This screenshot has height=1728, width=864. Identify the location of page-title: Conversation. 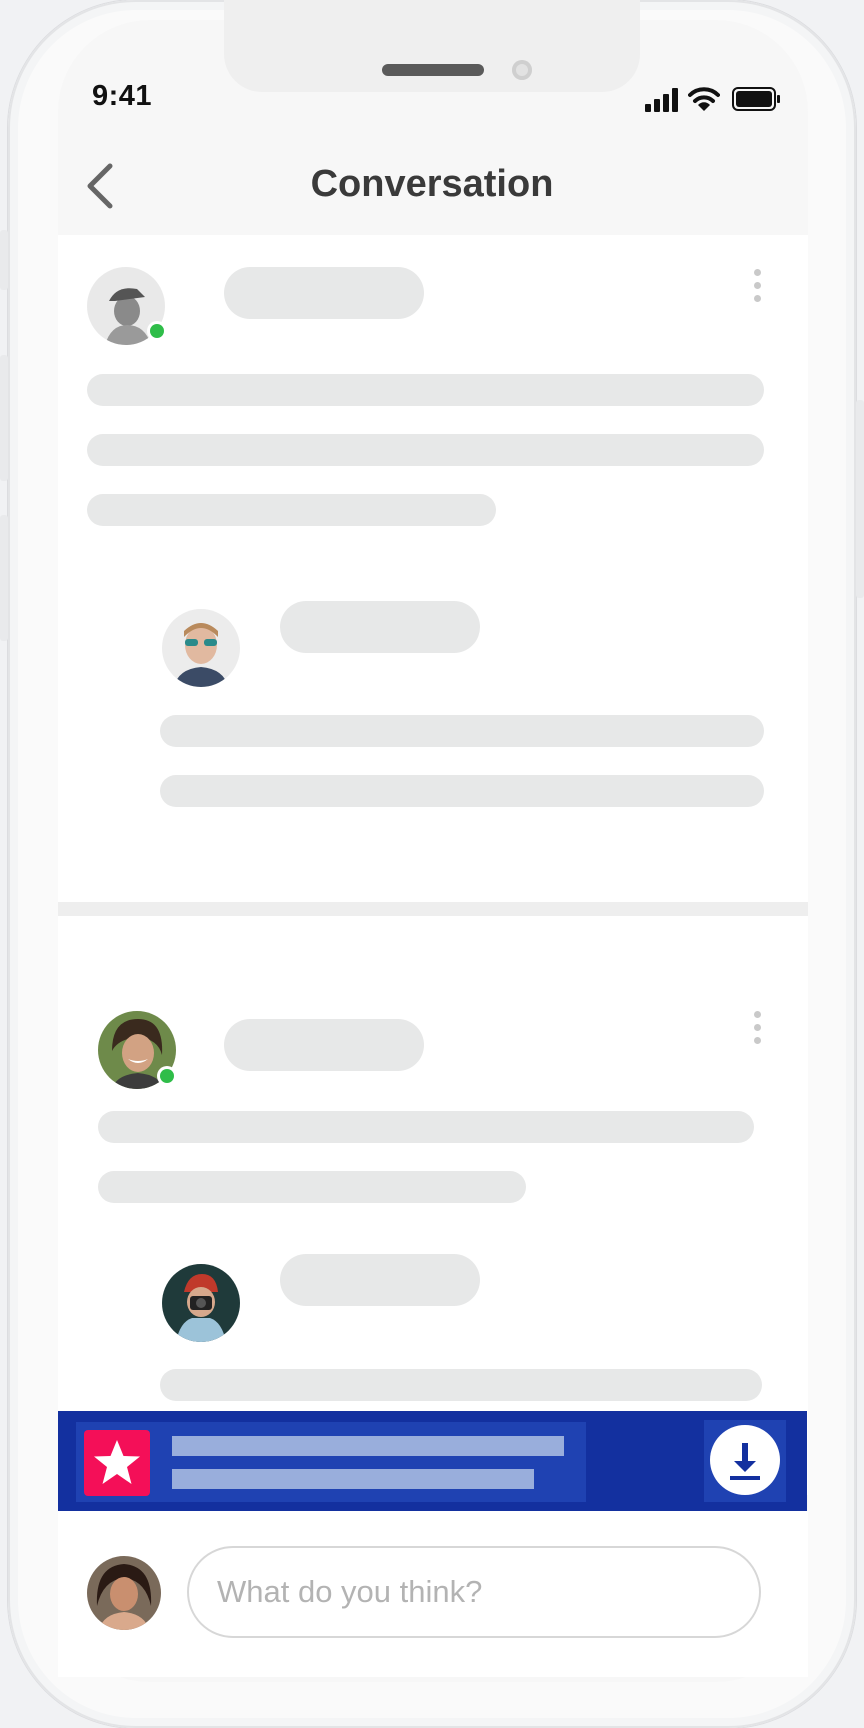
(432, 184).